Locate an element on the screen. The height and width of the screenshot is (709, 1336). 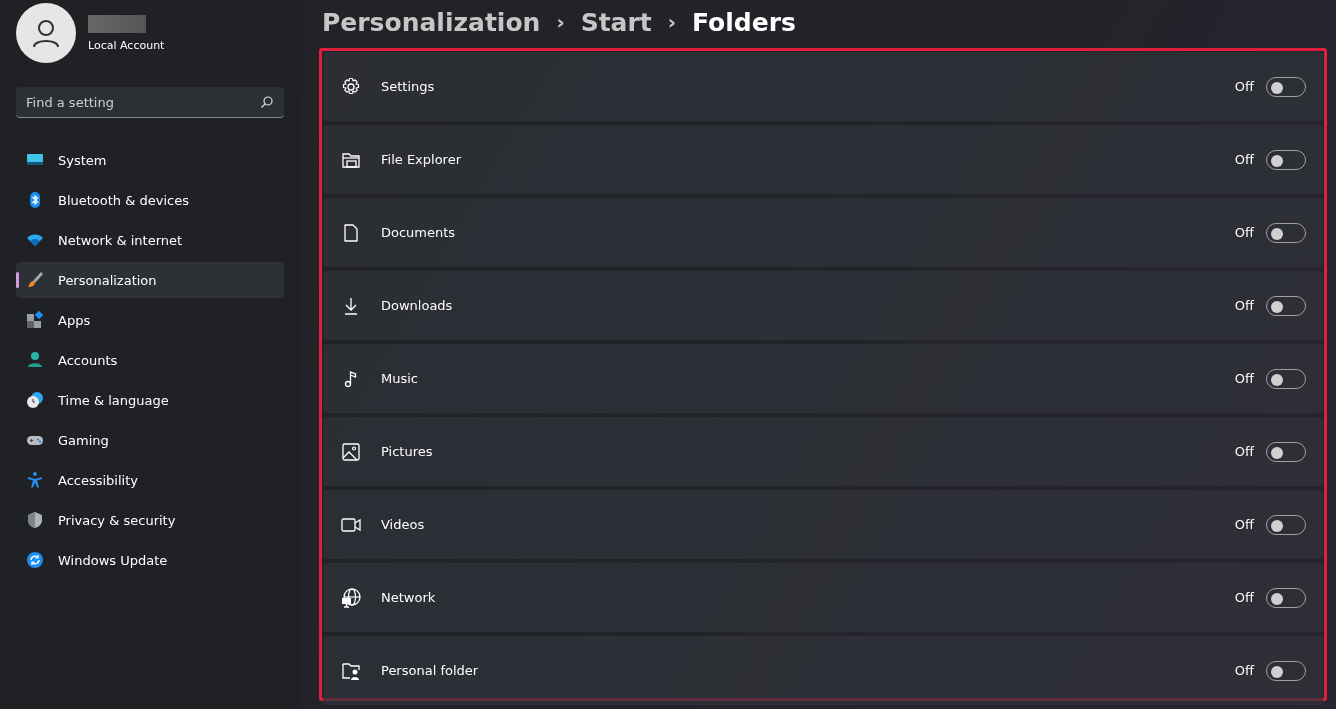
sidebar-item: Bluetooth & devices is located at coordinates (150, 200).